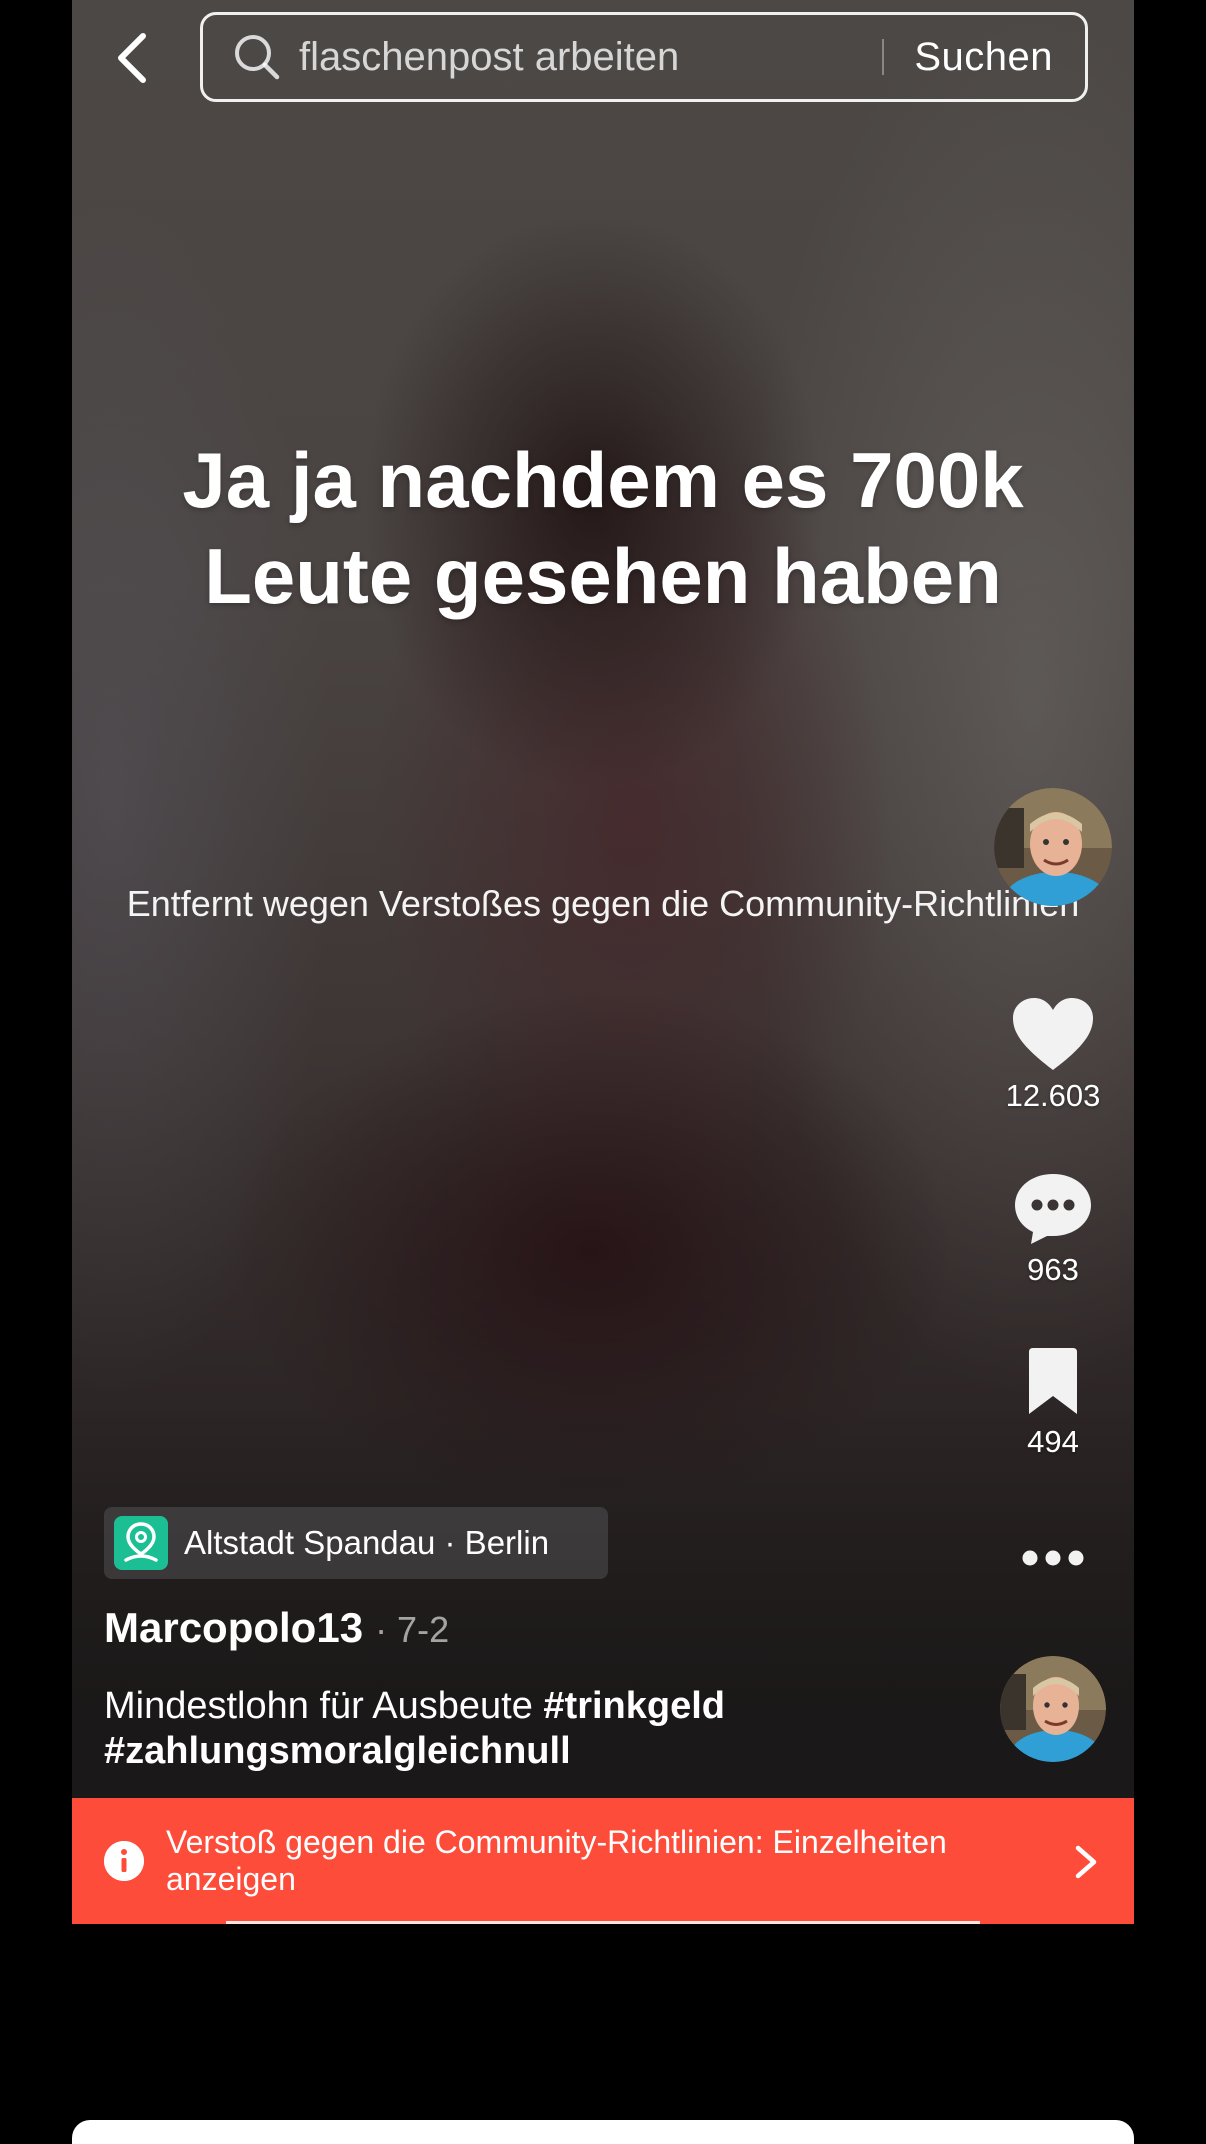 This screenshot has height=2144, width=1206. I want to click on like-button: 12.603, so click(1053, 1055).